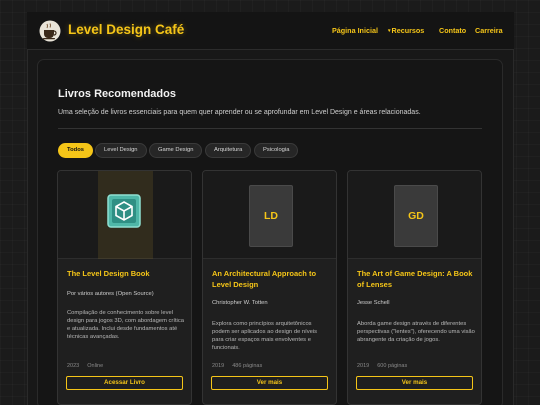 The width and height of the screenshot is (540, 405). I want to click on nav-resources-label: Recursos, so click(408, 30).